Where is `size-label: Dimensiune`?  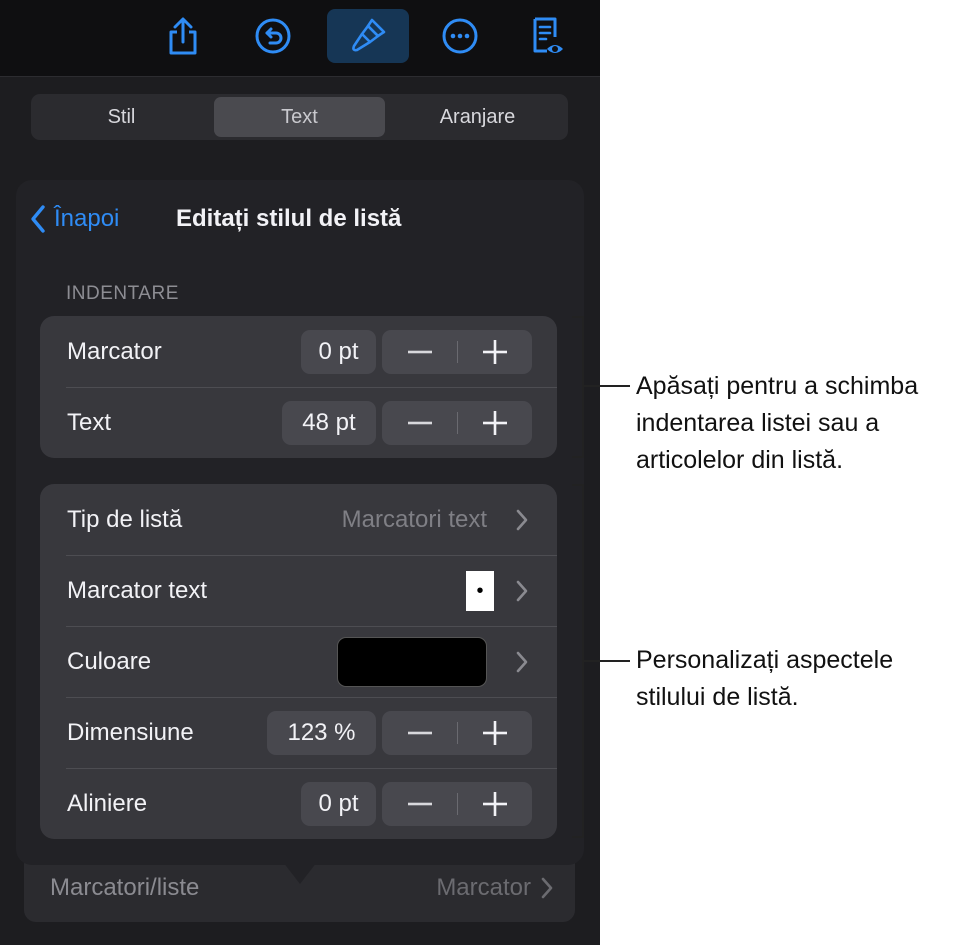
size-label: Dimensiune is located at coordinates (130, 732).